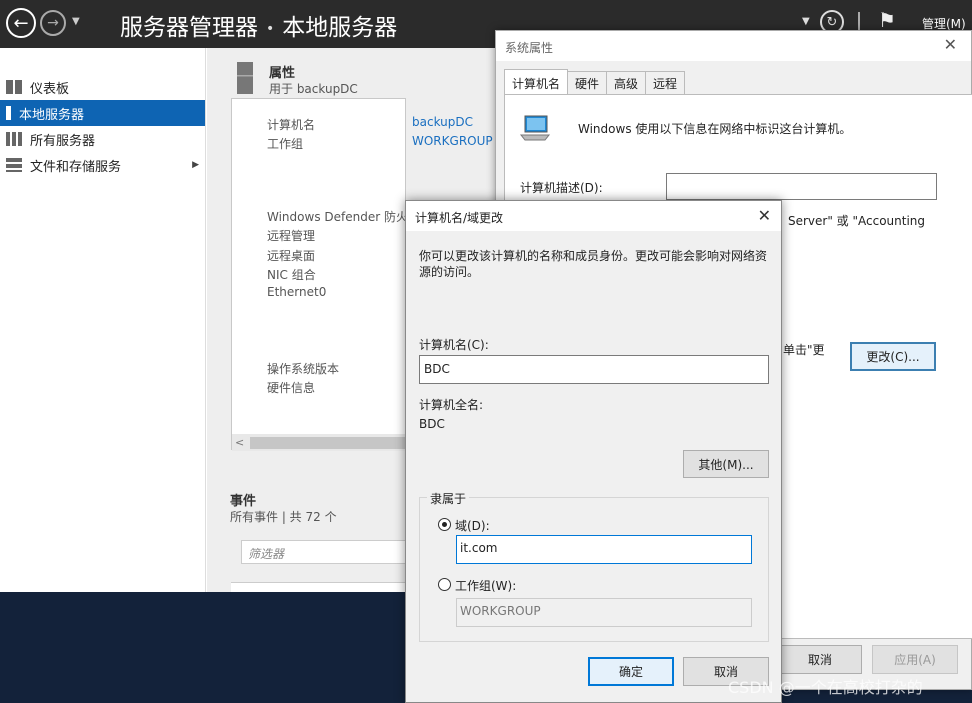  Describe the element at coordinates (593, 264) in the screenshot. I see `intro-text: 你可以更改该计算机的名称和成员身份。更改可能会影响对网络资源的访问。` at that location.